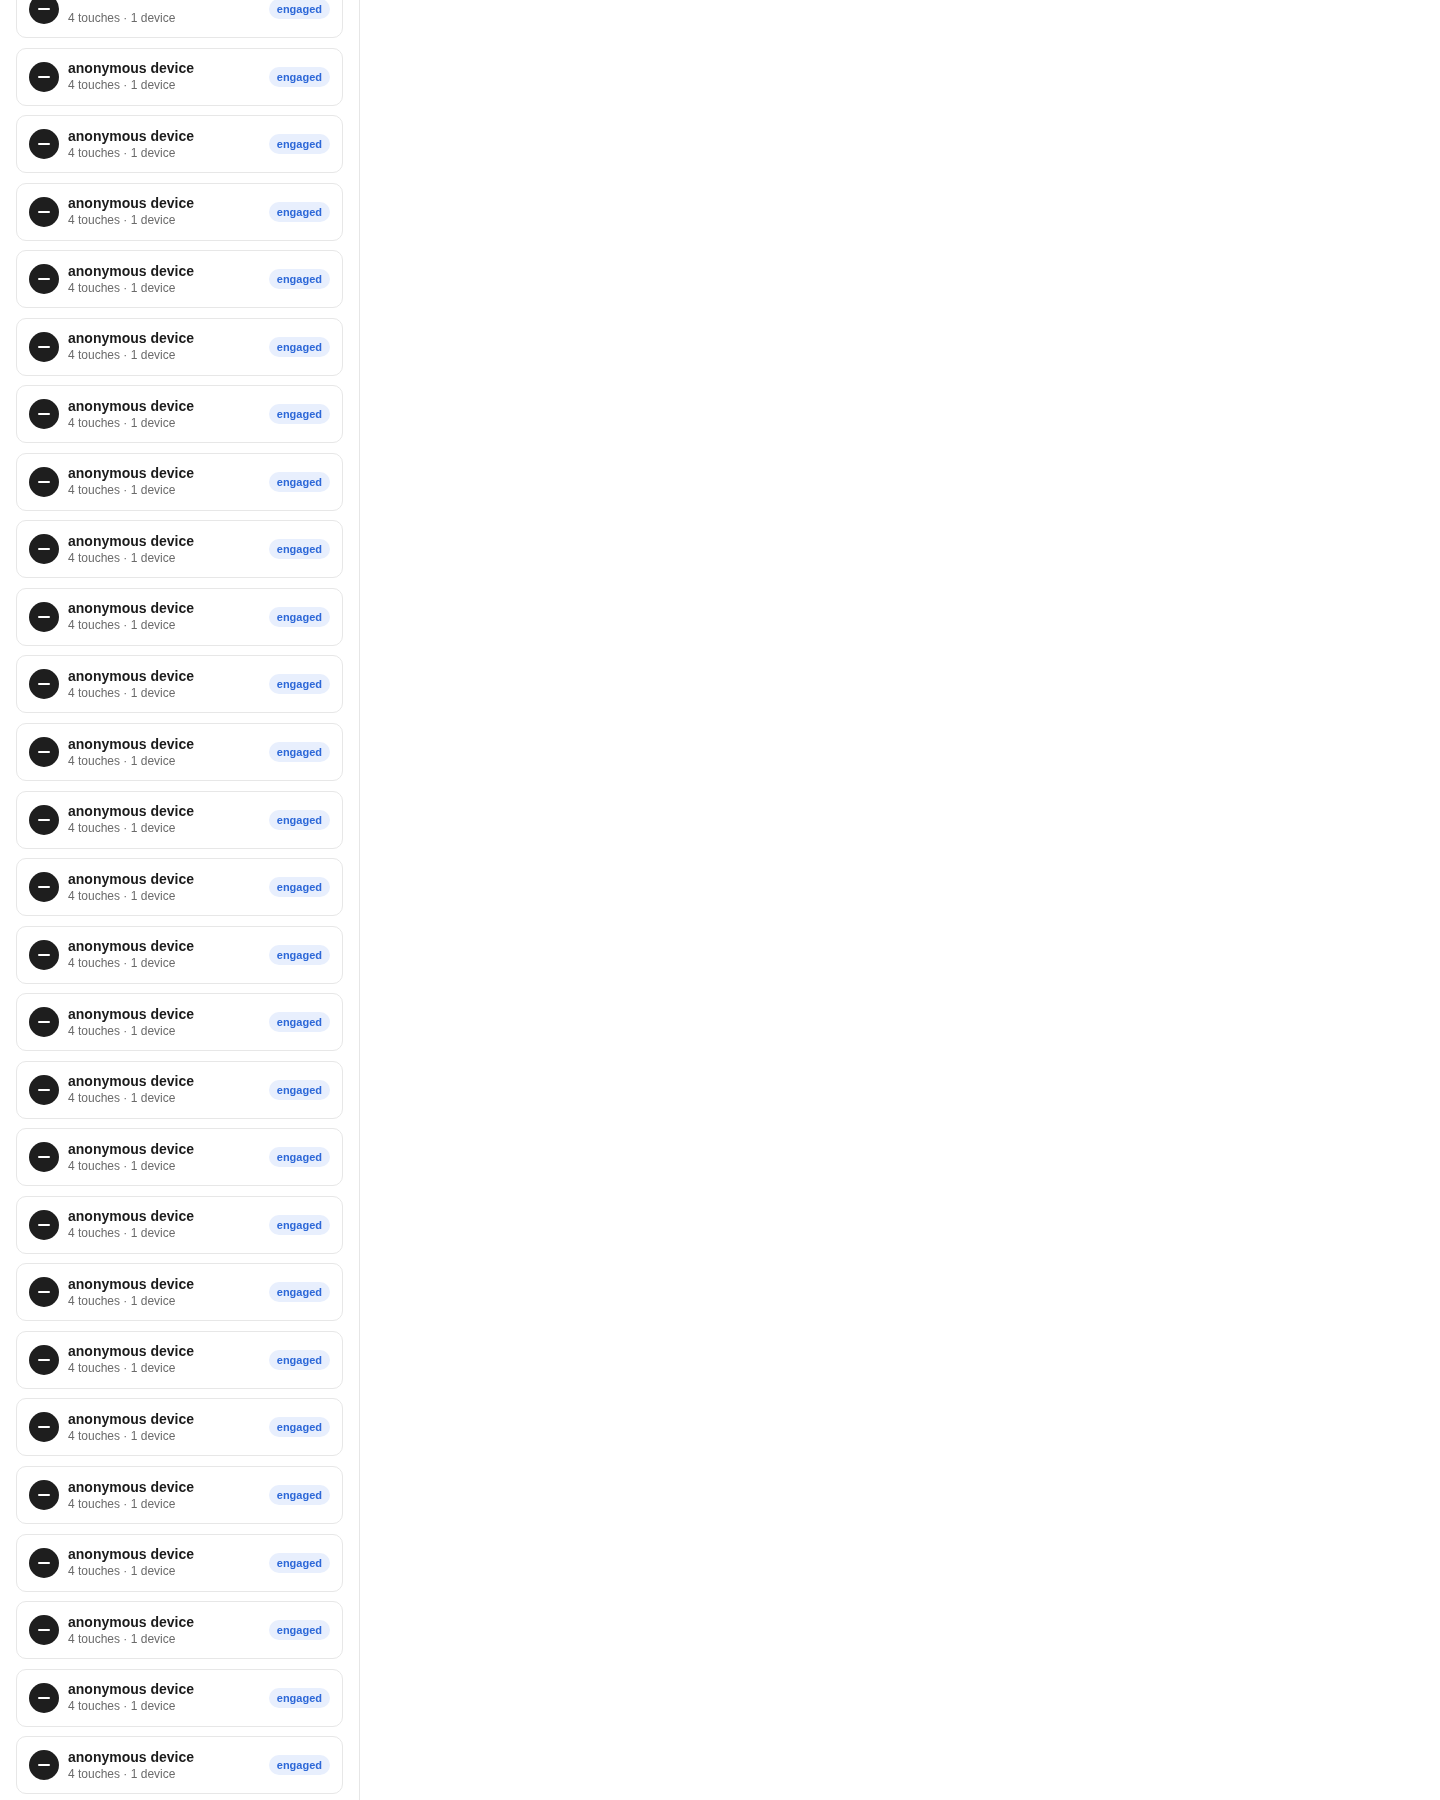 This screenshot has height=1800, width=1440. Describe the element at coordinates (179, 19) in the screenshot. I see `device-card: 4 touches · 1 device engaged` at that location.